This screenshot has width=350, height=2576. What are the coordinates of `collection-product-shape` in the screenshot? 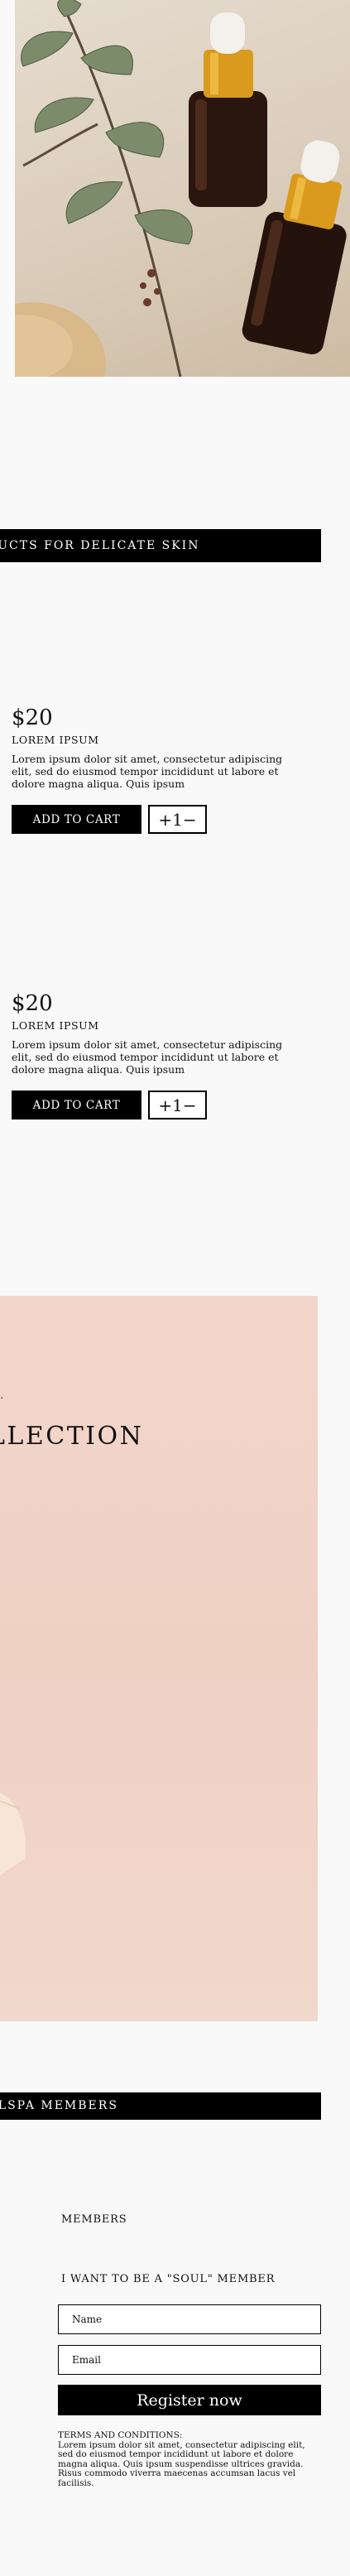 It's located at (13, 1834).